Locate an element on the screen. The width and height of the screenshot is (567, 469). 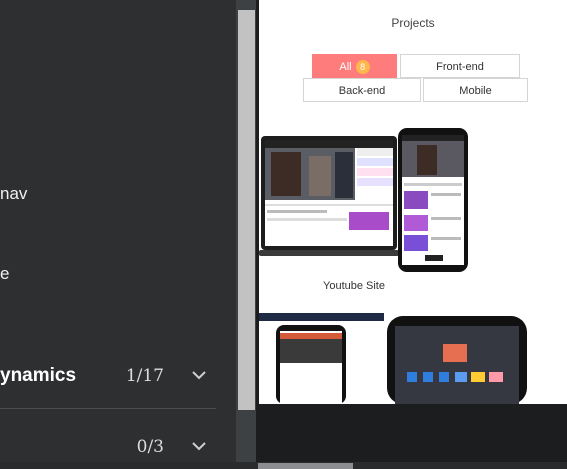
section-progress: 0/3 is located at coordinates (150, 447).